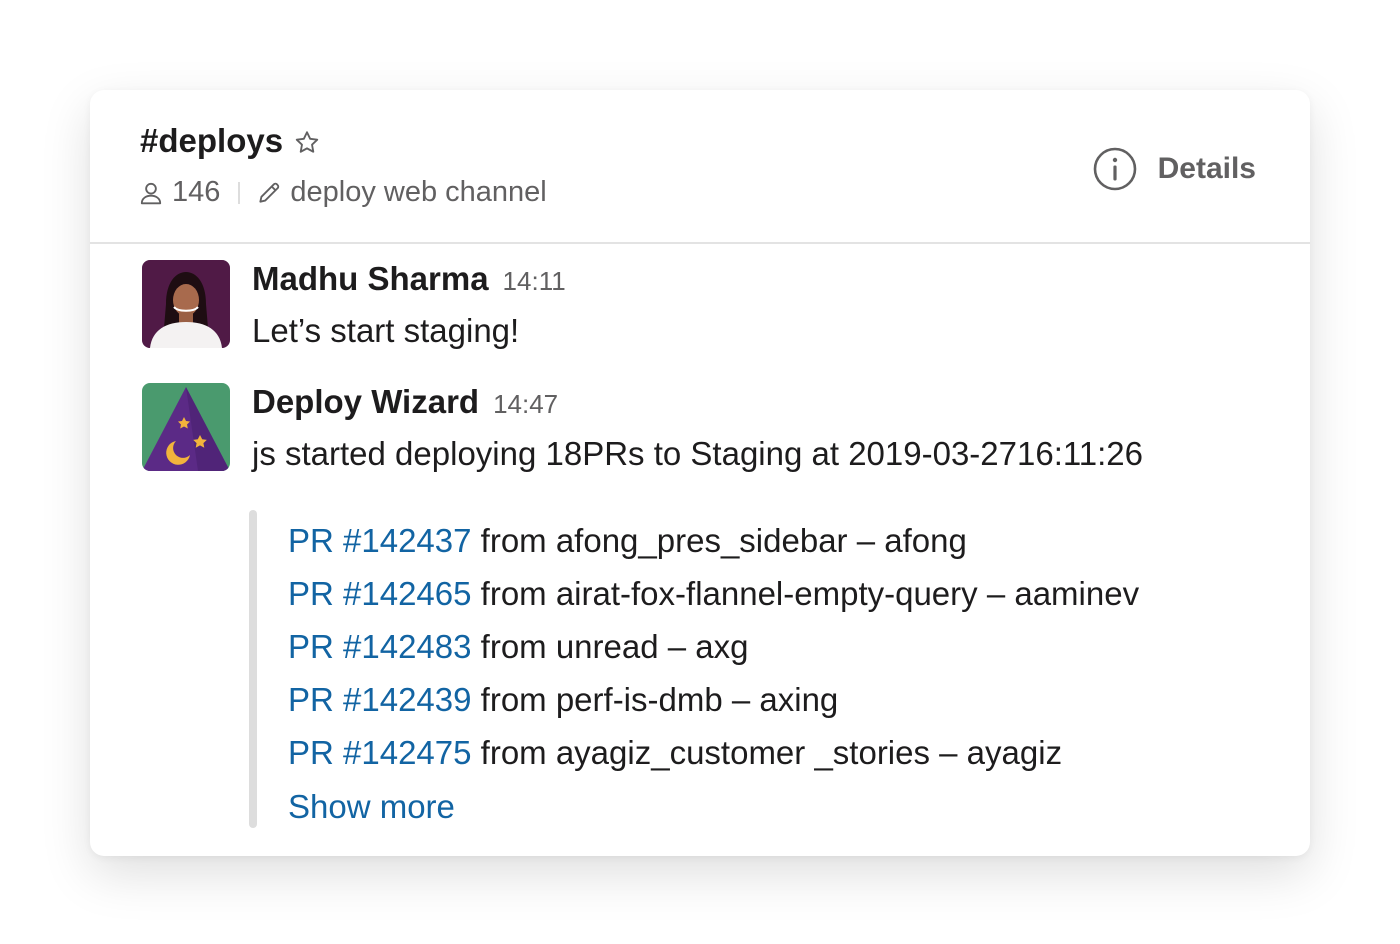  I want to click on details-button: Details, so click(1174, 169).